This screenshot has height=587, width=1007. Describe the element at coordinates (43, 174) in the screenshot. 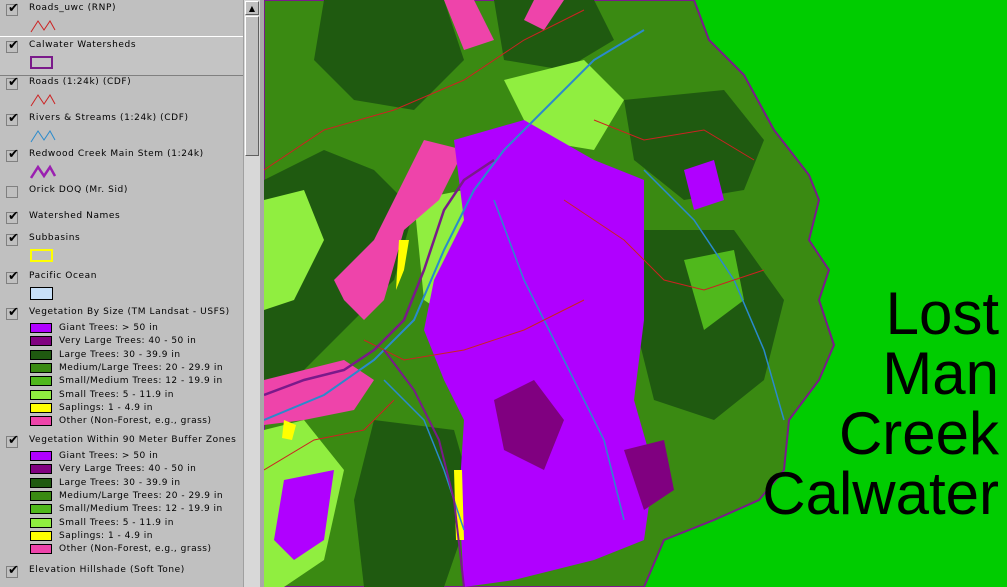

I see `magenta-line-symbol-icon` at that location.